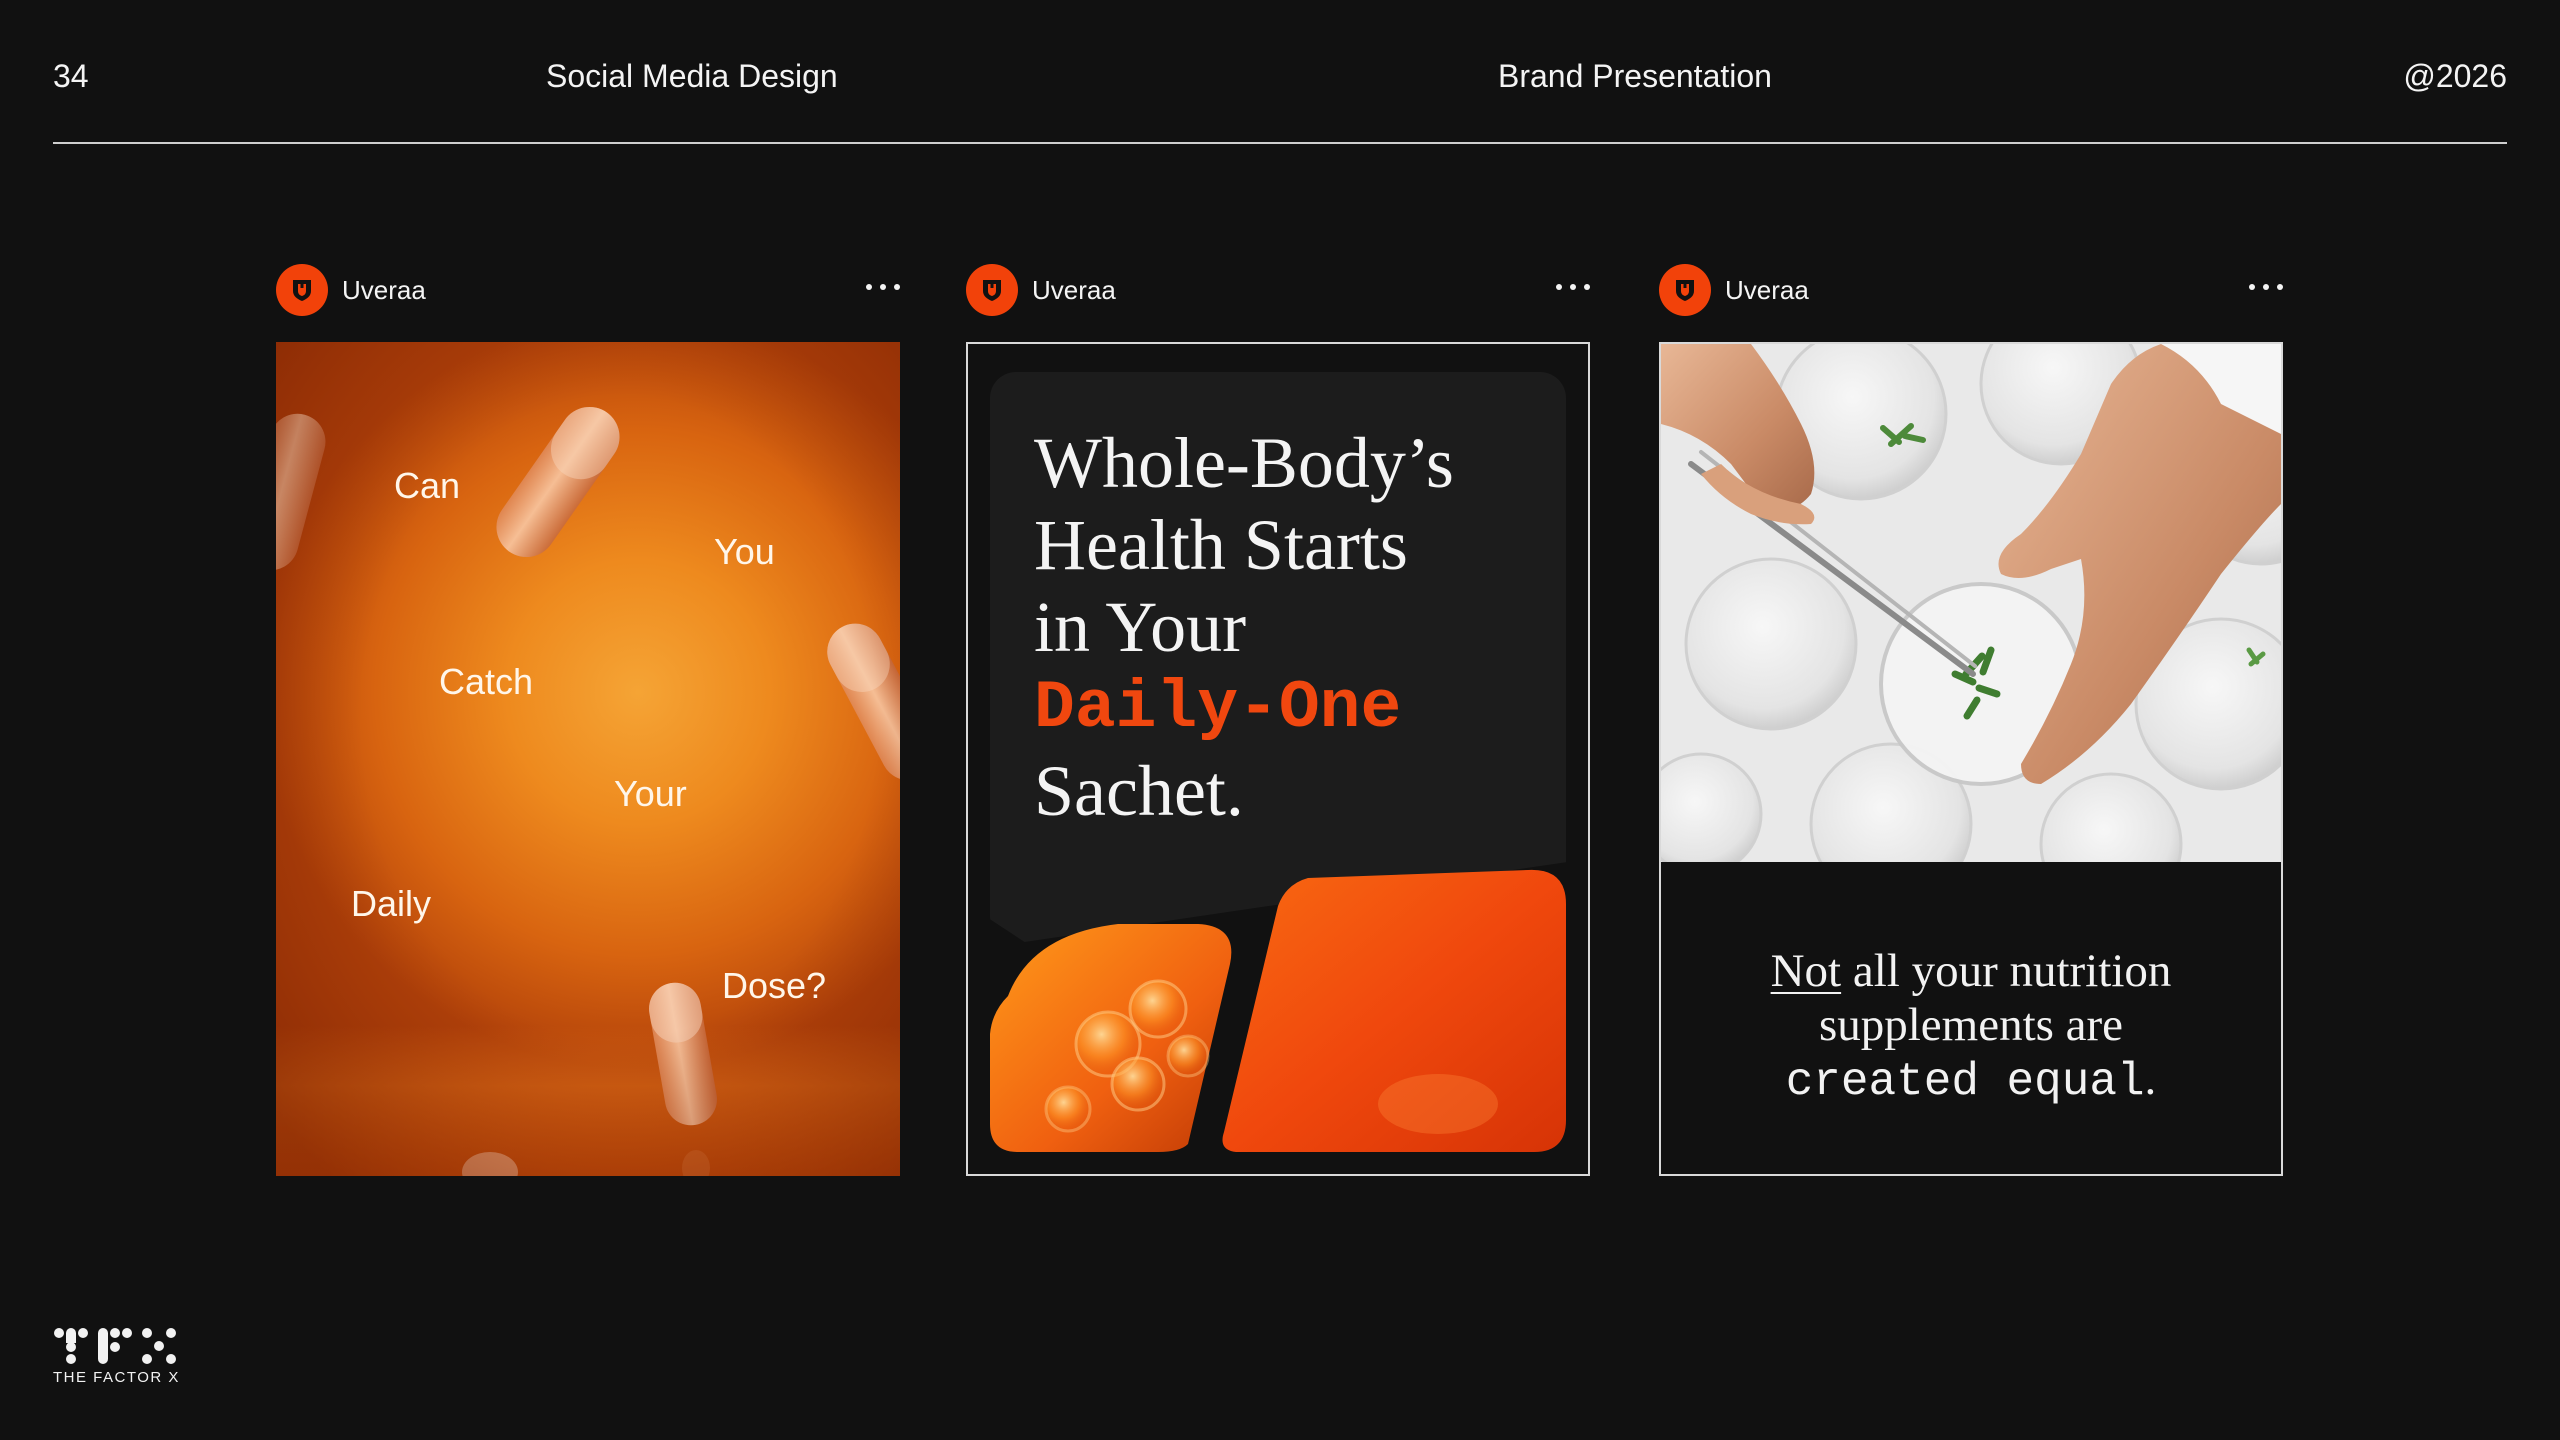 This screenshot has width=2560, height=1440. Describe the element at coordinates (2455, 76) in the screenshot. I see `year-label: @2026` at that location.